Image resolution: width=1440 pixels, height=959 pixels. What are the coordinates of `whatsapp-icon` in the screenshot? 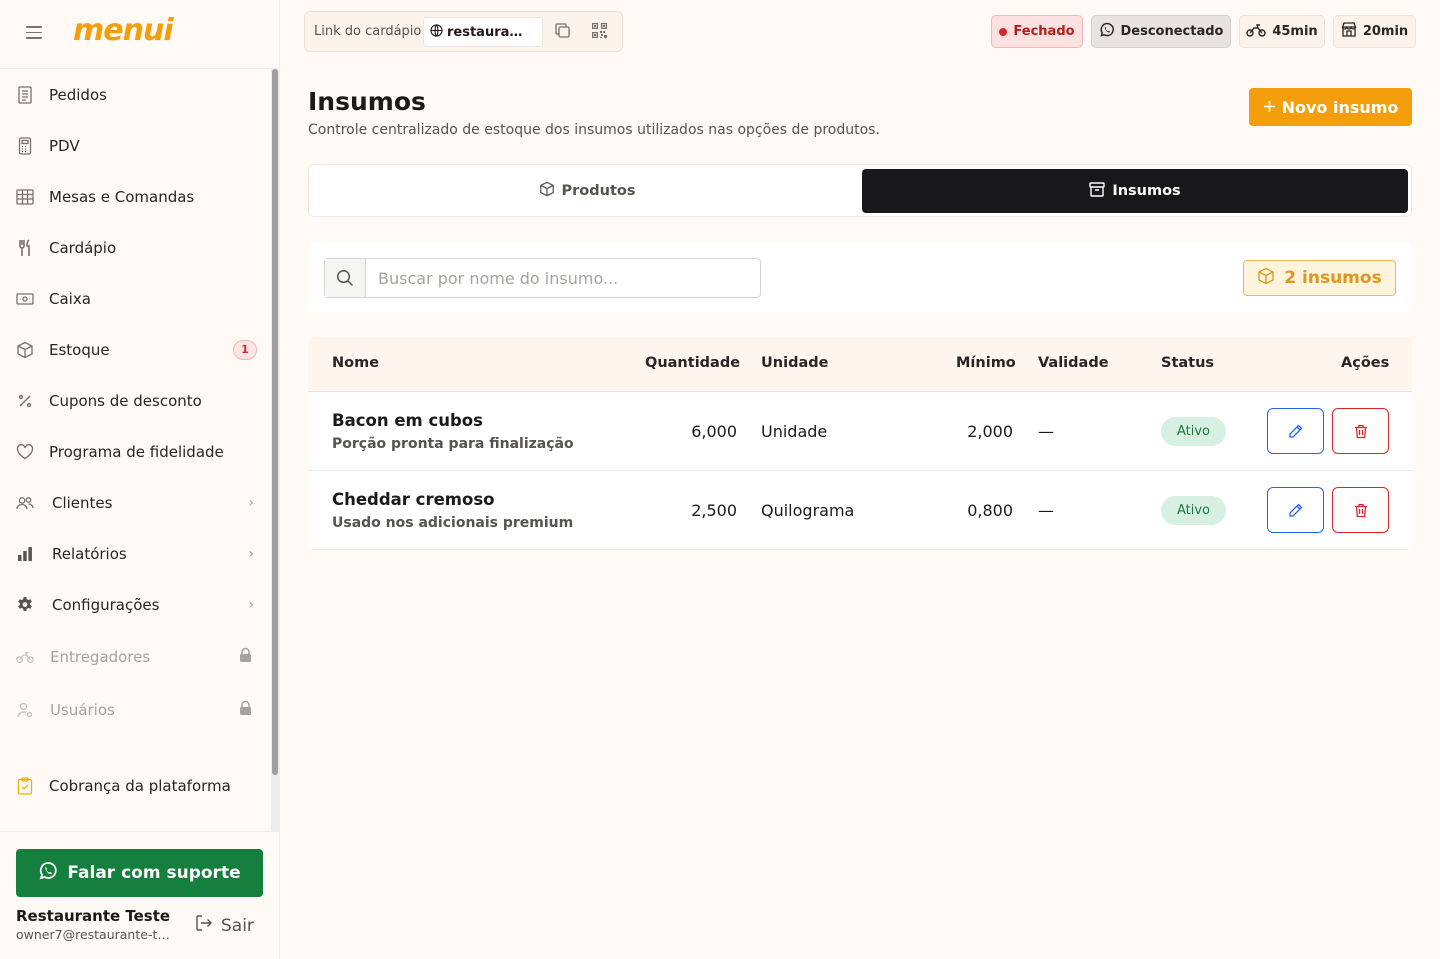 It's located at (48, 873).